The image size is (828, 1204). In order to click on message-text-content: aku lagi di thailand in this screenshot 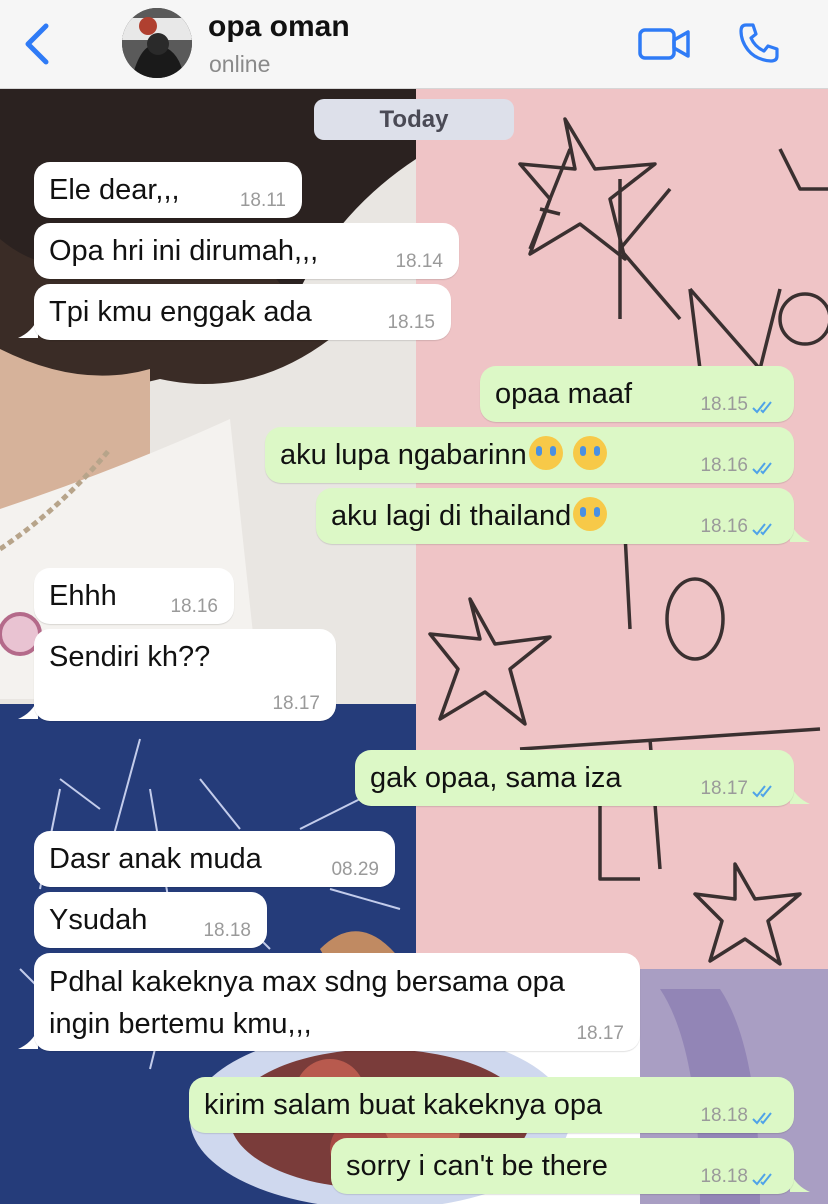, I will do `click(451, 516)`.